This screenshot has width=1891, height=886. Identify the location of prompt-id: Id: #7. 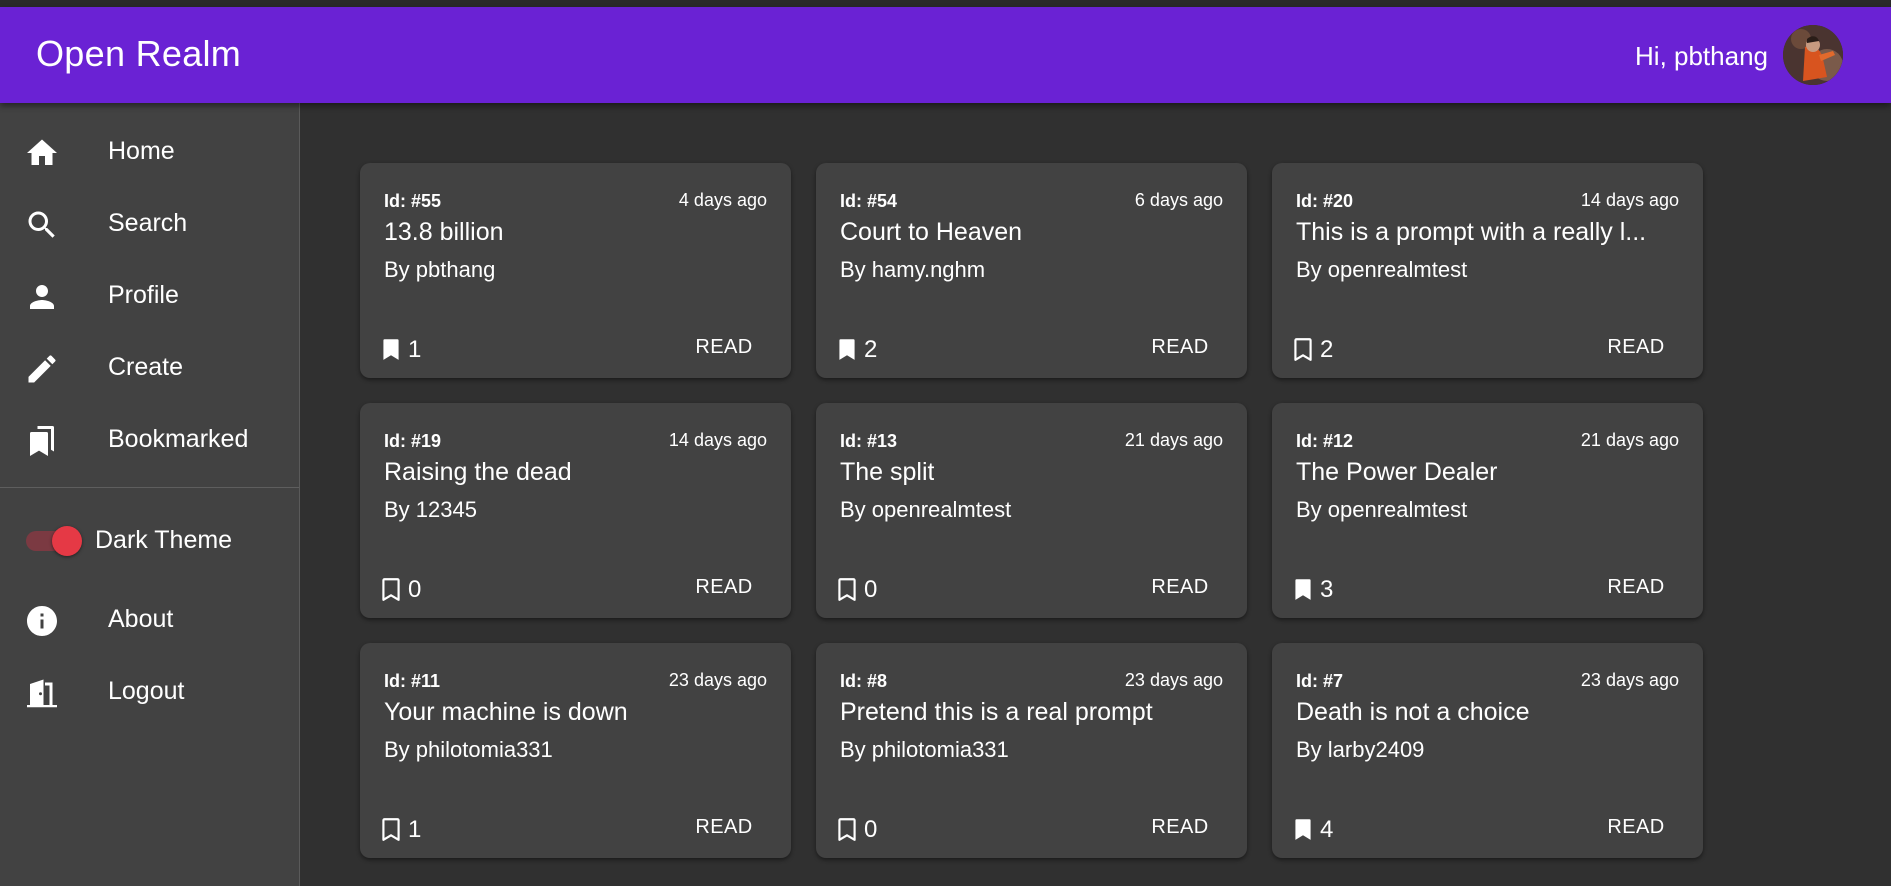
(1320, 681).